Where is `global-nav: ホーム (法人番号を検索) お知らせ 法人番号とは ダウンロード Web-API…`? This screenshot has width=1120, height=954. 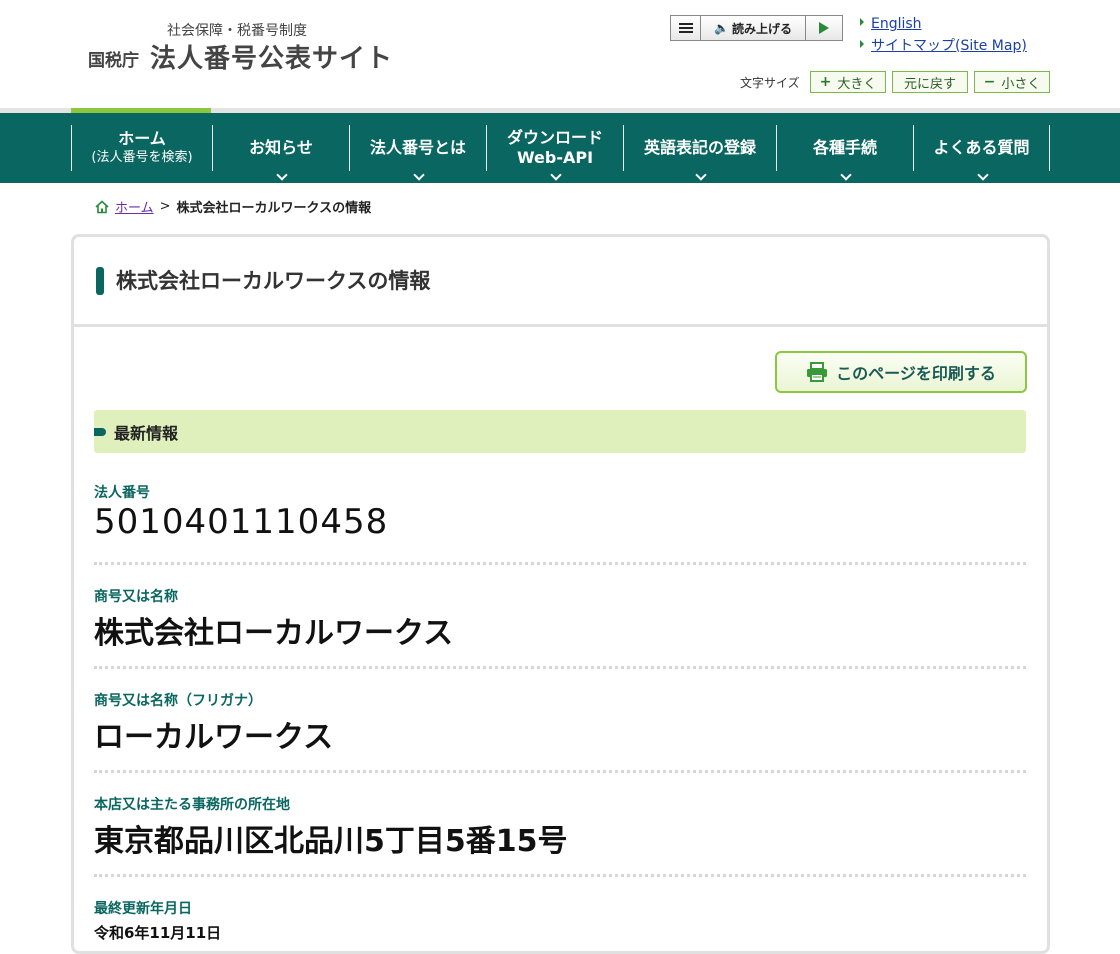 global-nav: ホーム (法人番号を検索) お知らせ 法人番号とは ダウンロード Web-API… is located at coordinates (560, 148).